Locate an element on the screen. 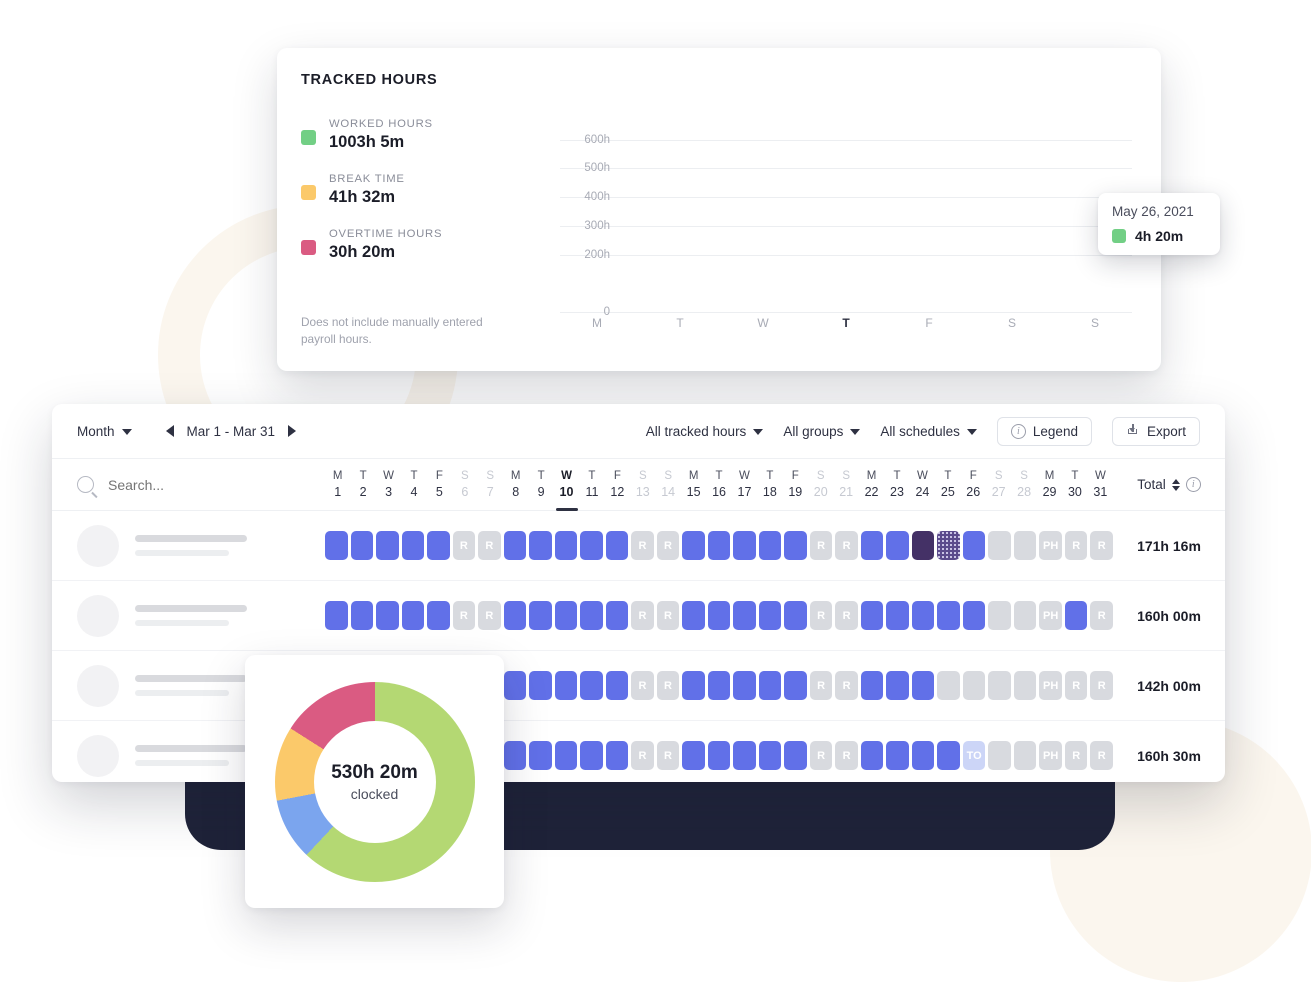 This screenshot has height=983, width=1311. shift-cell: TO is located at coordinates (974, 755).